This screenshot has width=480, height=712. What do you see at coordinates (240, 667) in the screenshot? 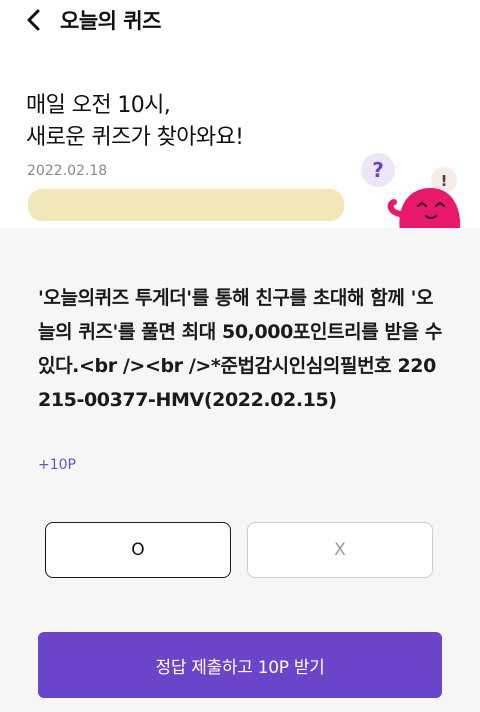
I see `submit-label: 정답 제출하고 10P 받기` at bounding box center [240, 667].